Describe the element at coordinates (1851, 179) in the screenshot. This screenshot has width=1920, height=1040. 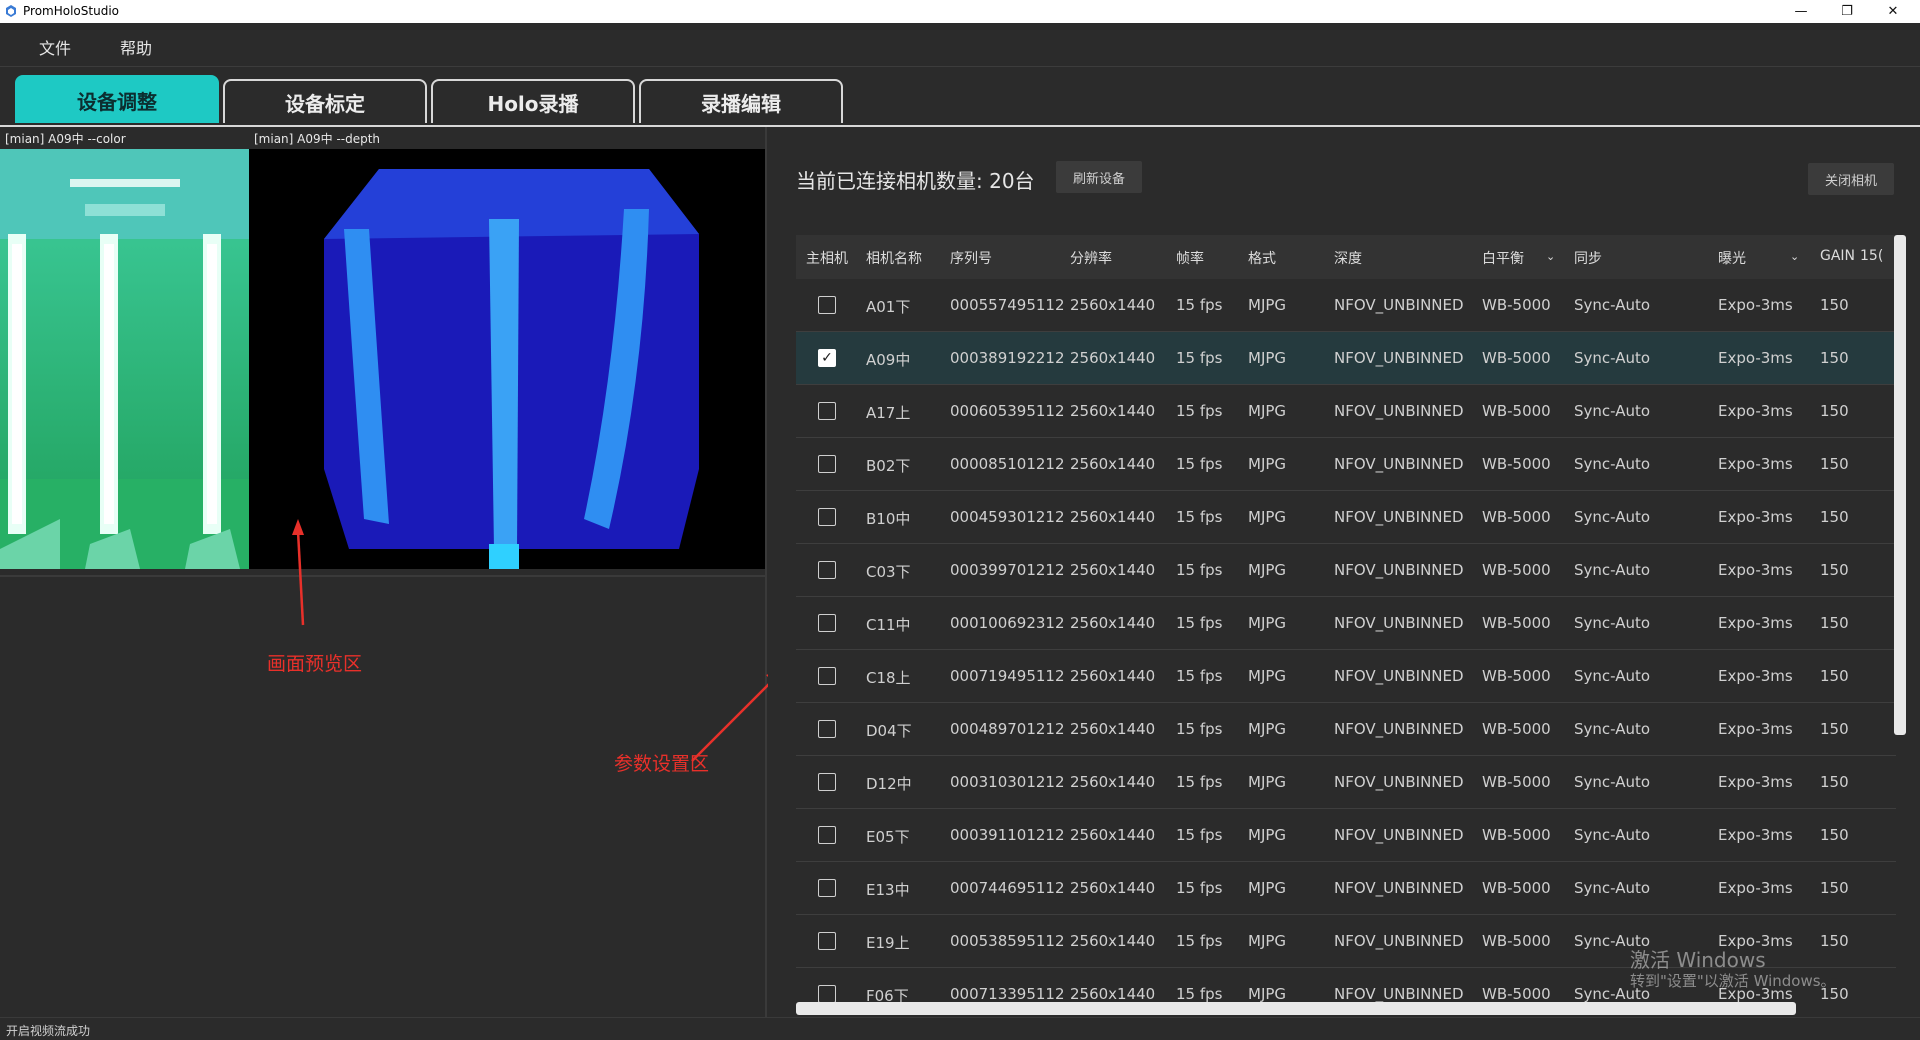
I see `close-camera-button: 关闭相机` at that location.